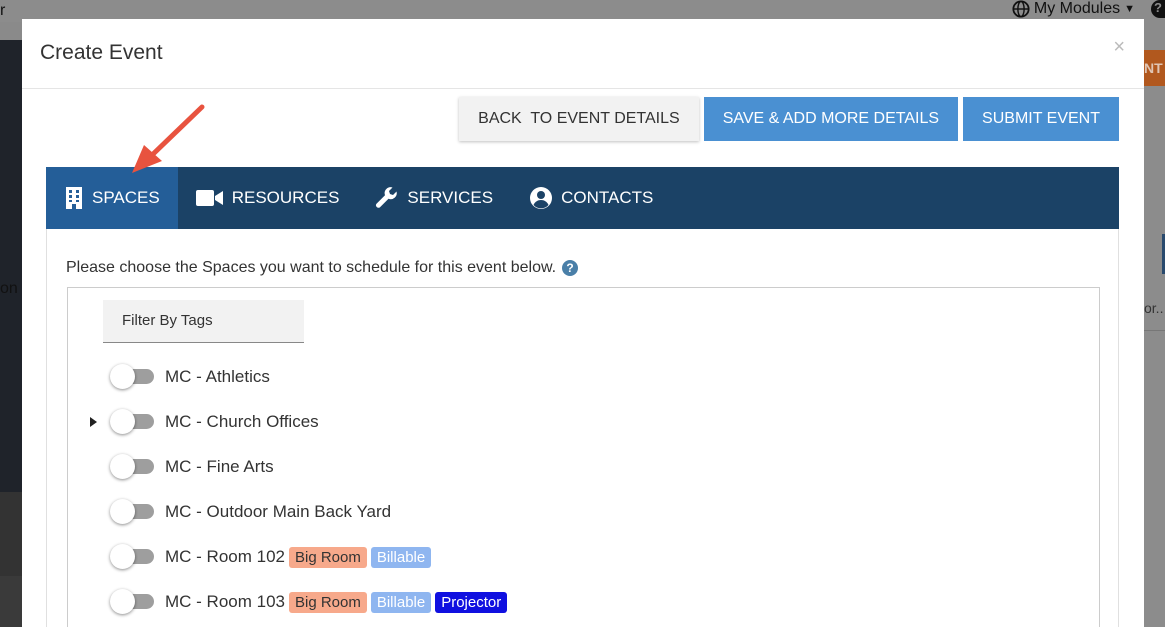  What do you see at coordinates (225, 601) in the screenshot?
I see `space-name: MC - Room 103` at bounding box center [225, 601].